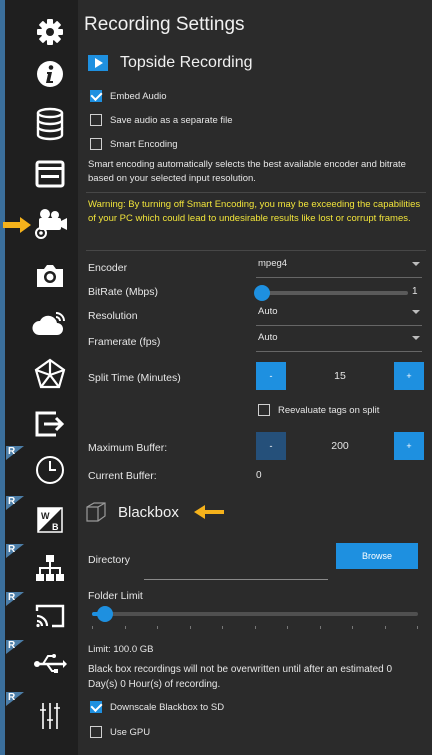 The height and width of the screenshot is (755, 436). Describe the element at coordinates (236, 573) in the screenshot. I see `directory-field` at that location.